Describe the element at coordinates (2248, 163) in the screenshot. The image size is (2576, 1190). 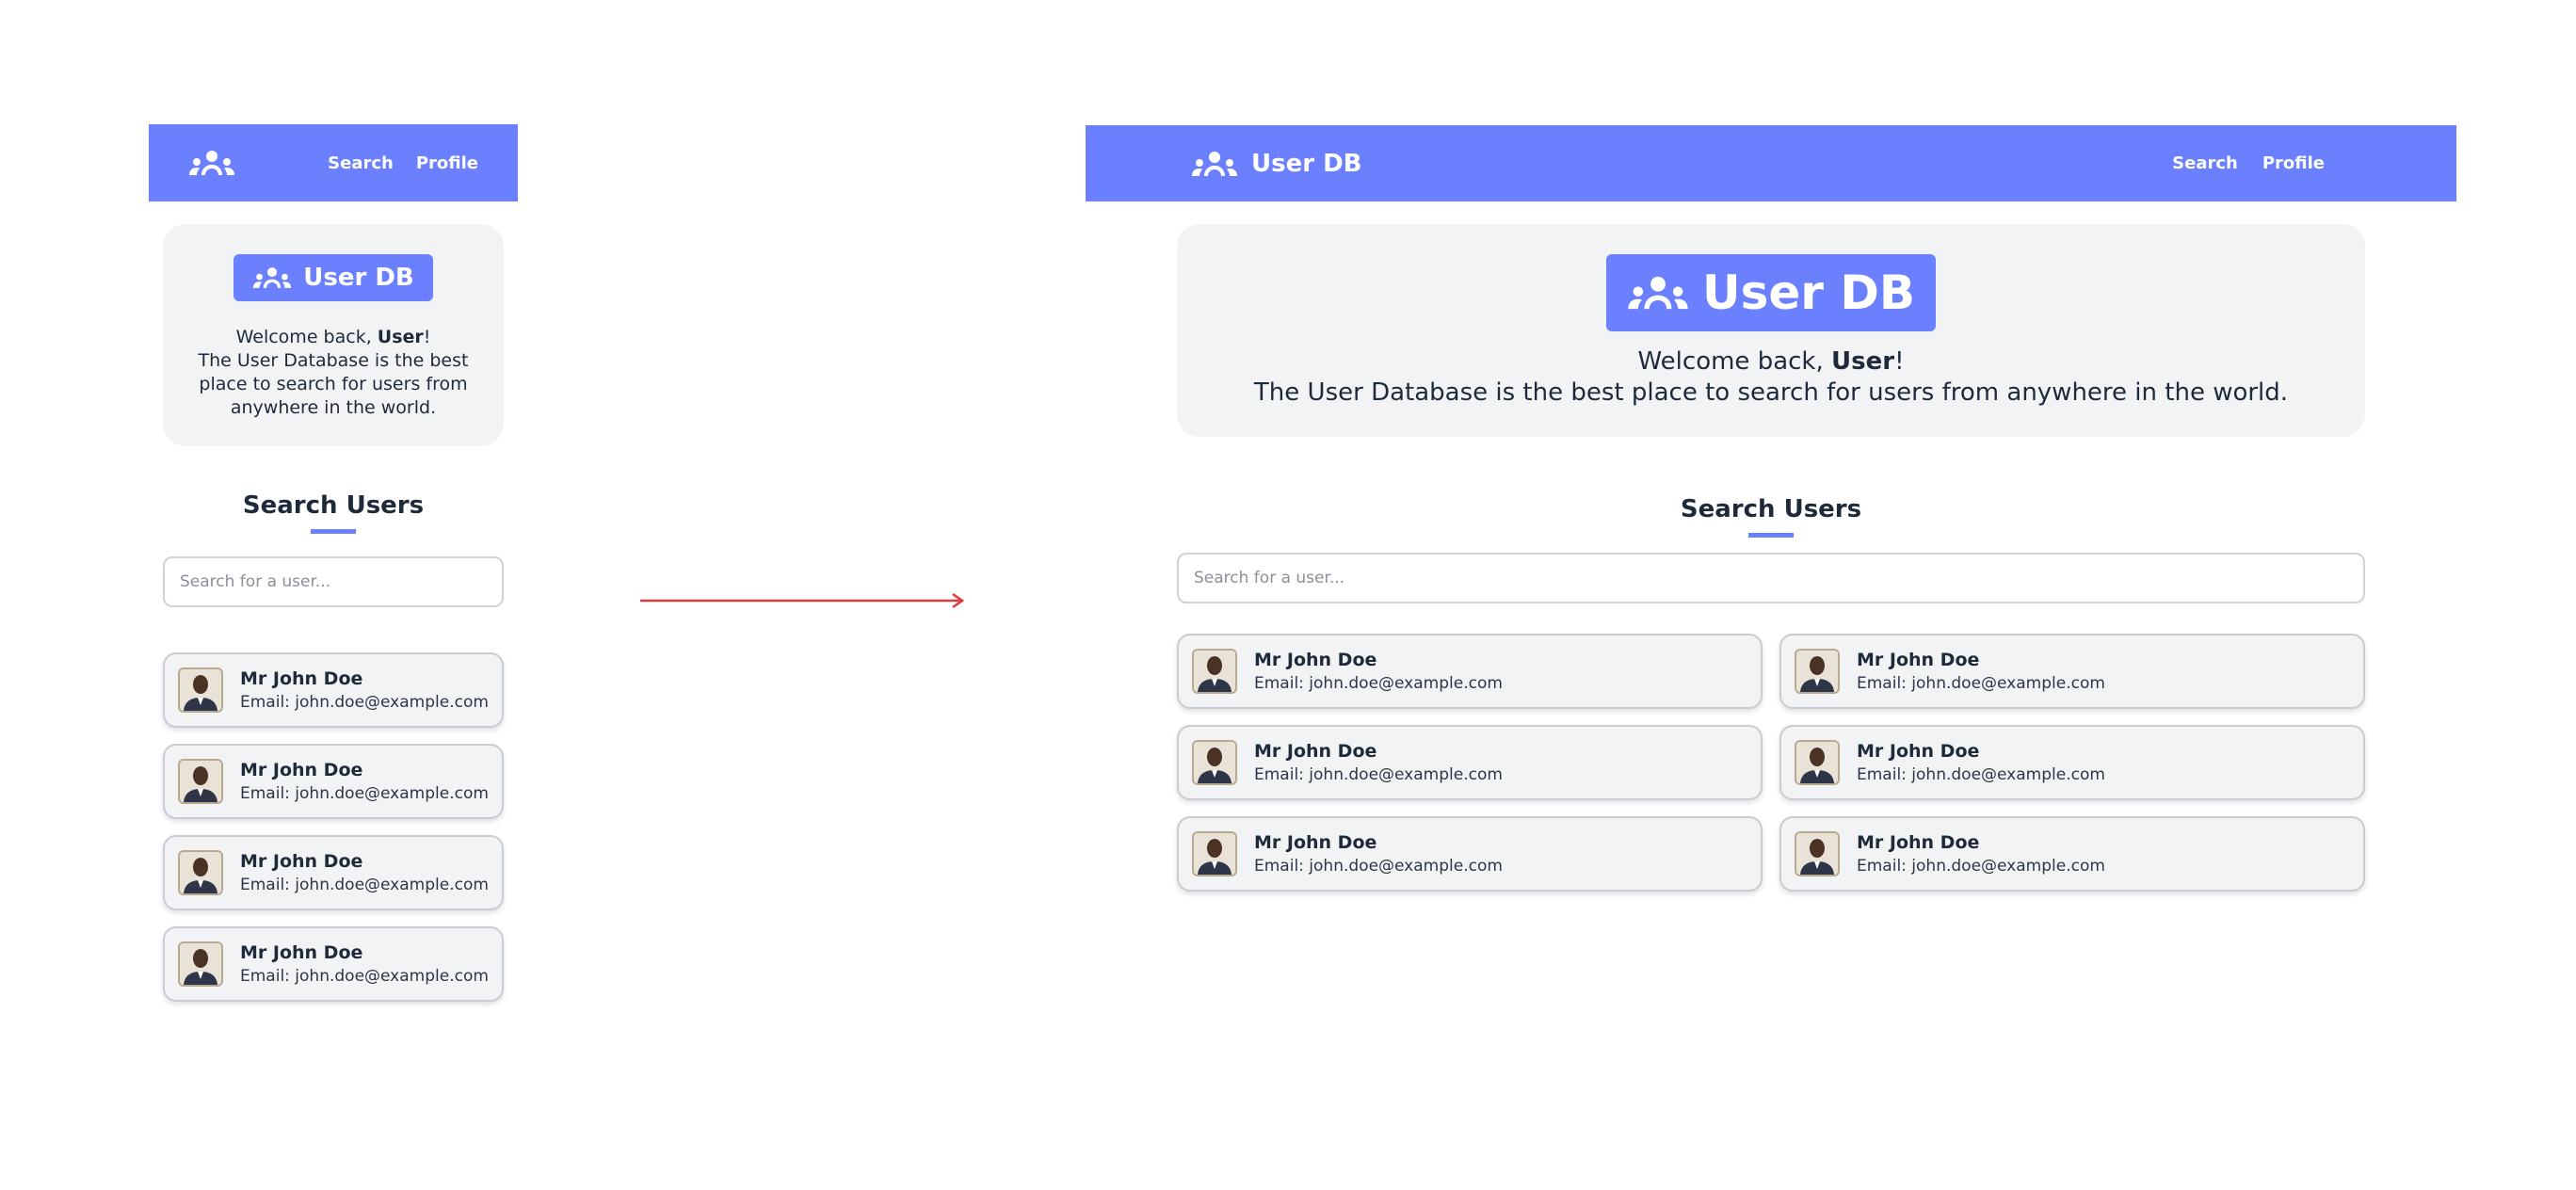
I see `desktop-nav-links: Search Profile` at that location.